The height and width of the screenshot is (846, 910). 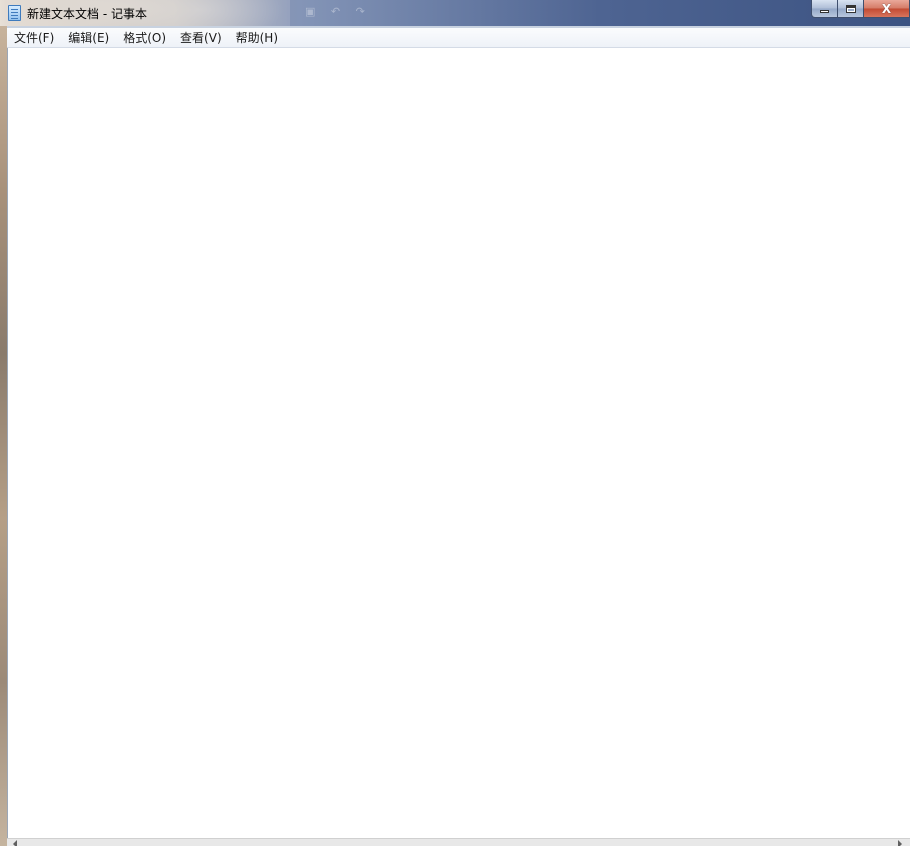 I want to click on menu-file: 文件(F), so click(x=34, y=38).